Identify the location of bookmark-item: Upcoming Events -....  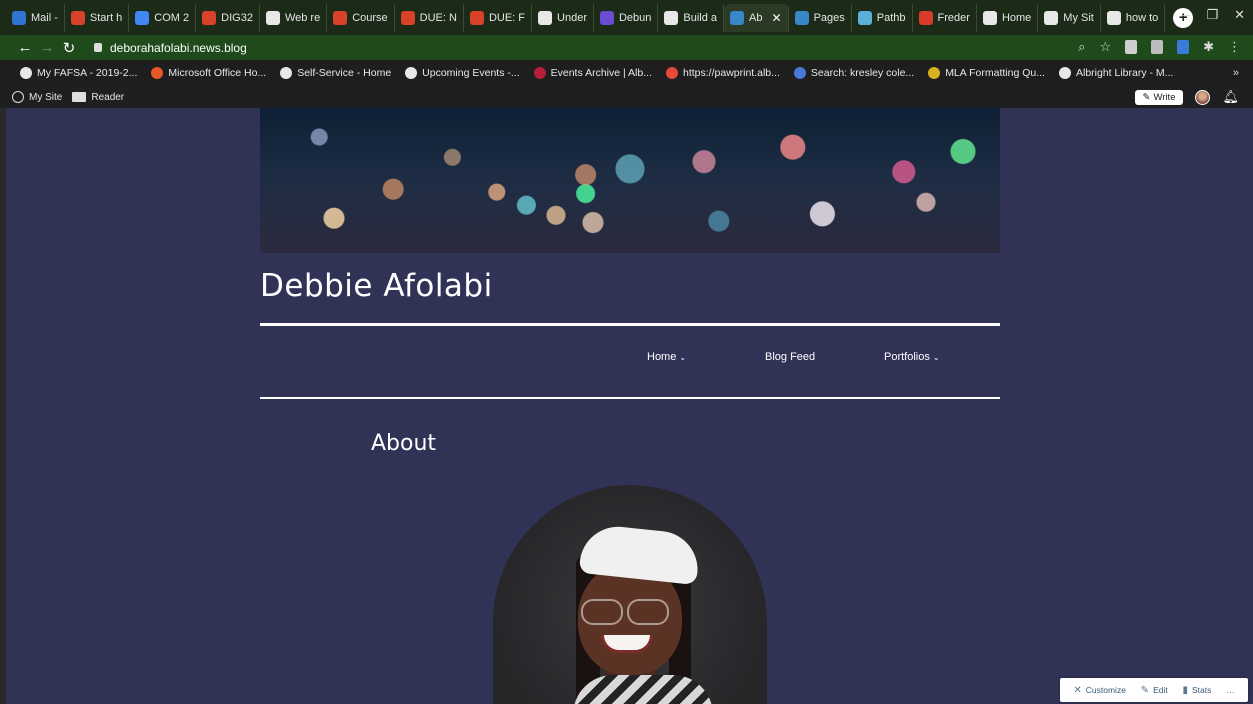
(462, 73).